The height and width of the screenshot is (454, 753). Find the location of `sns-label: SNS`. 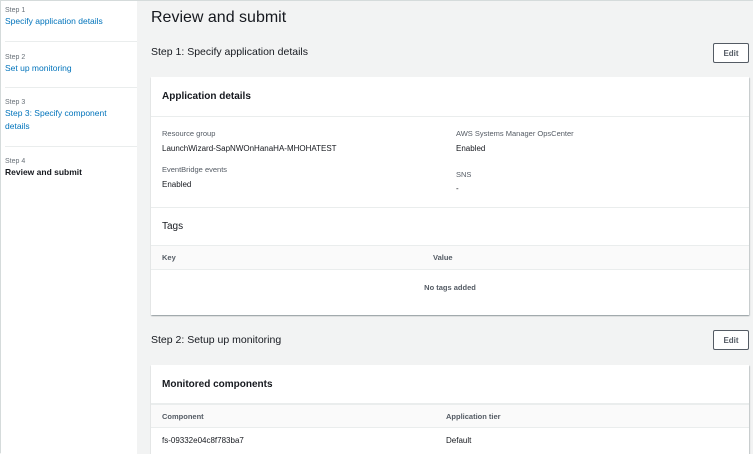

sns-label: SNS is located at coordinates (464, 174).